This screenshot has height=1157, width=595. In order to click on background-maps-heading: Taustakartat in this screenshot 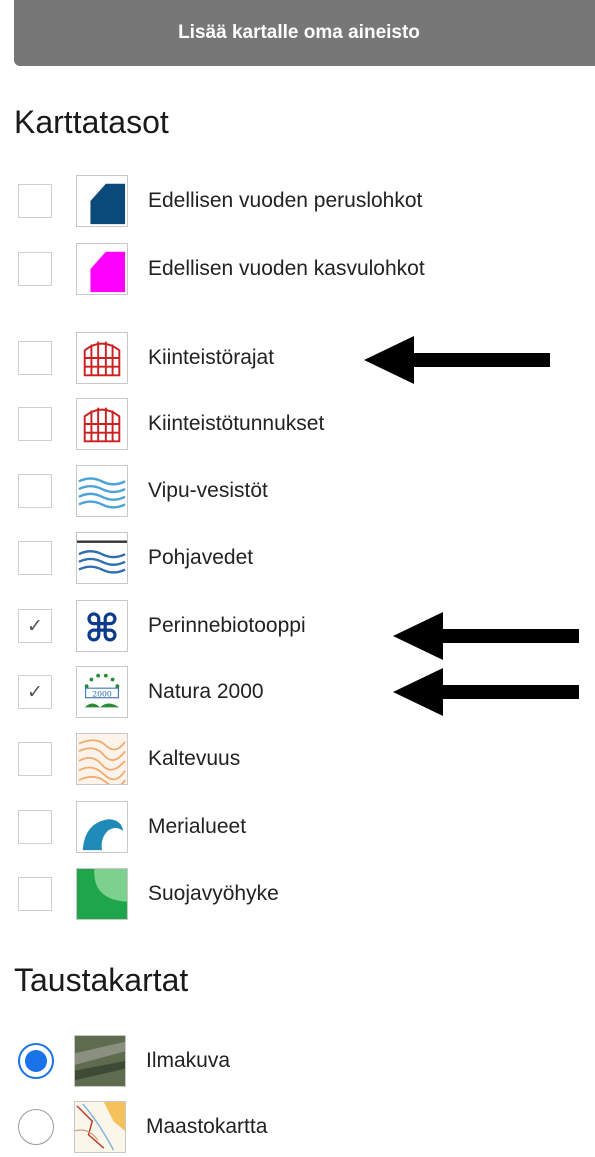, I will do `click(101, 980)`.